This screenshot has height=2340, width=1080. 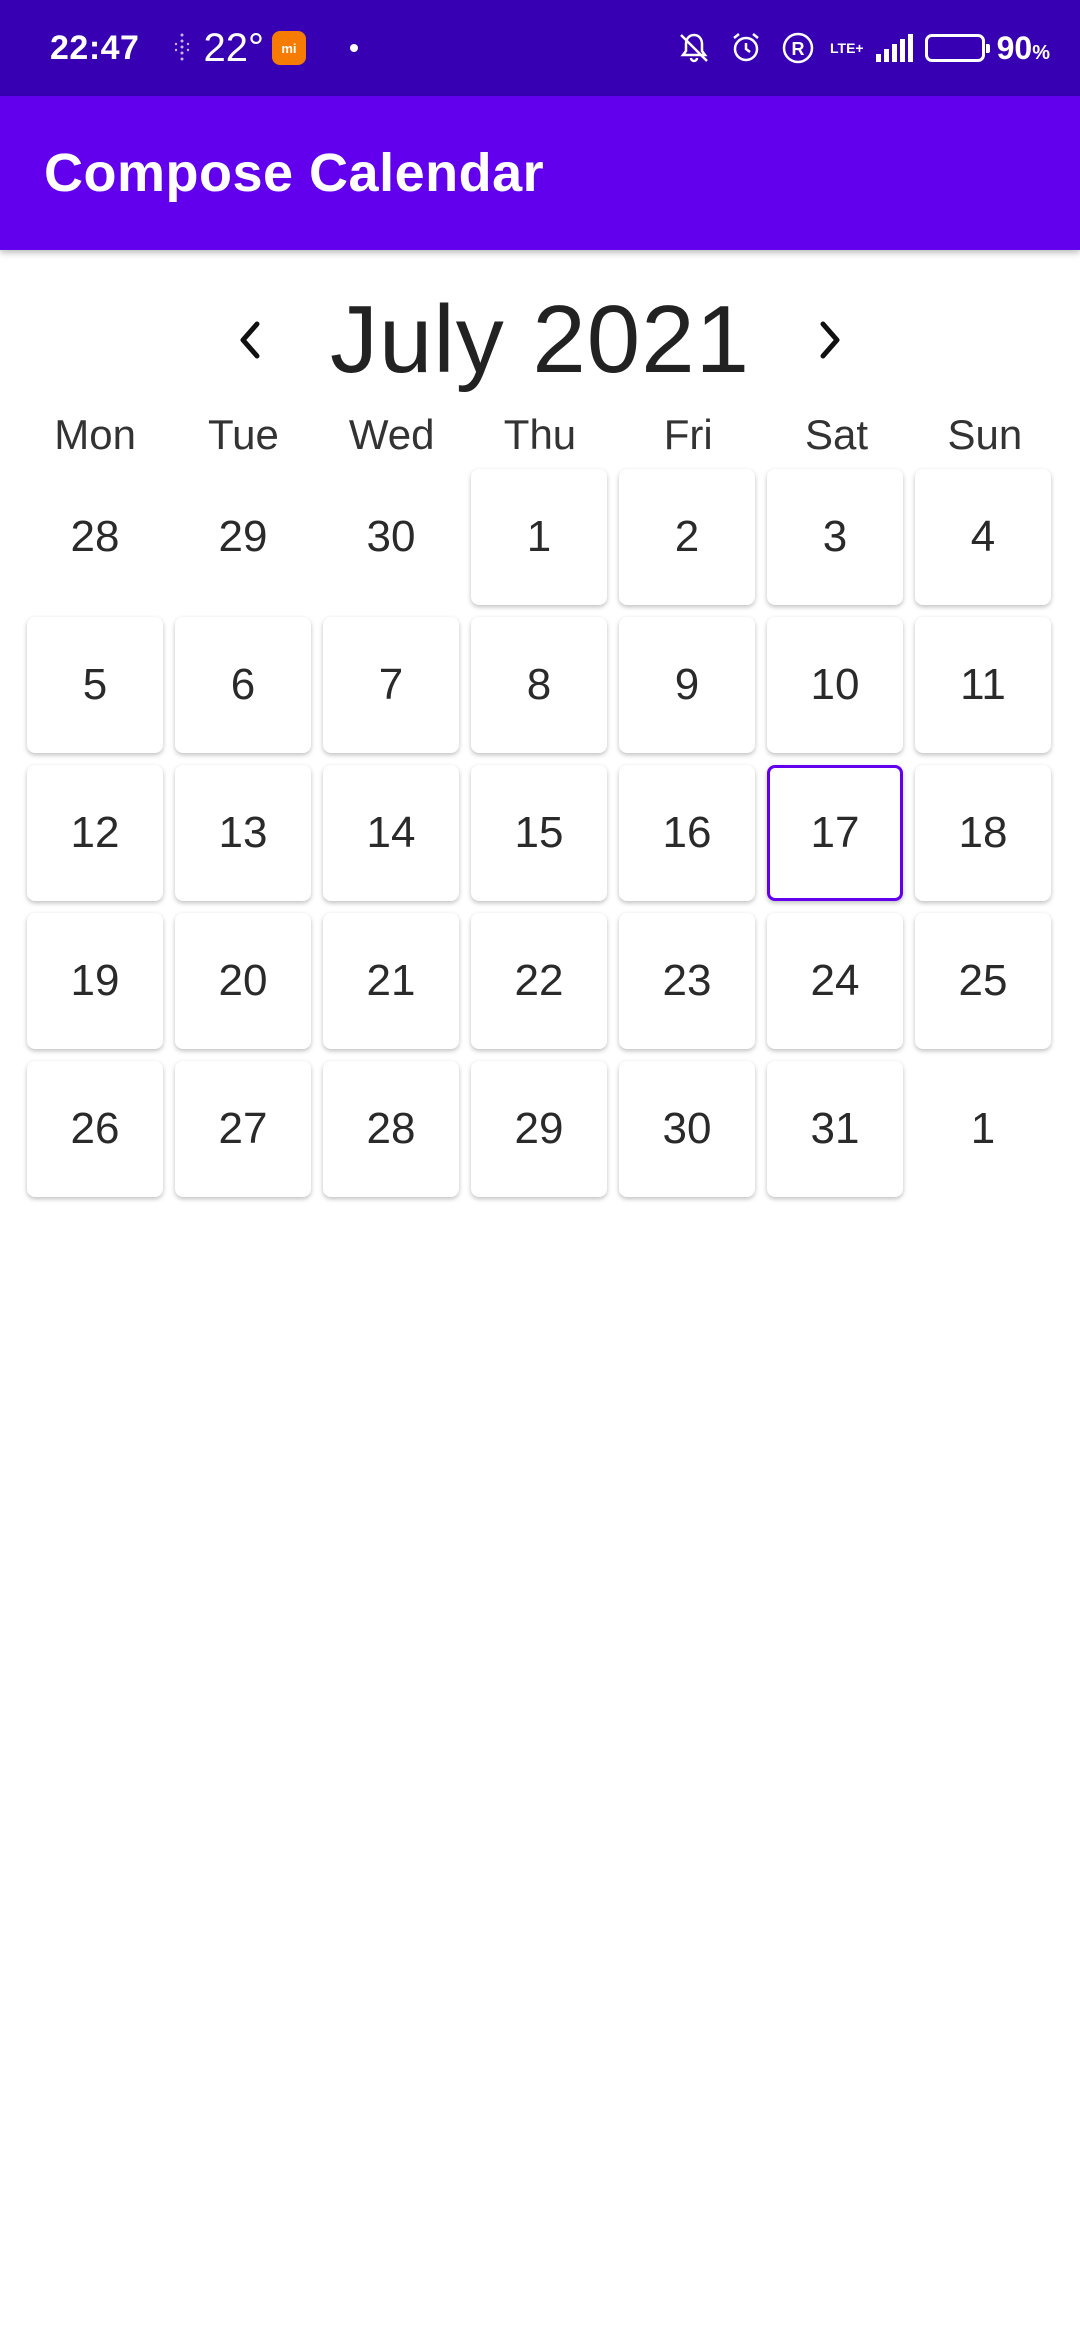 What do you see at coordinates (294, 173) in the screenshot?
I see `app-title: Compose Calendar` at bounding box center [294, 173].